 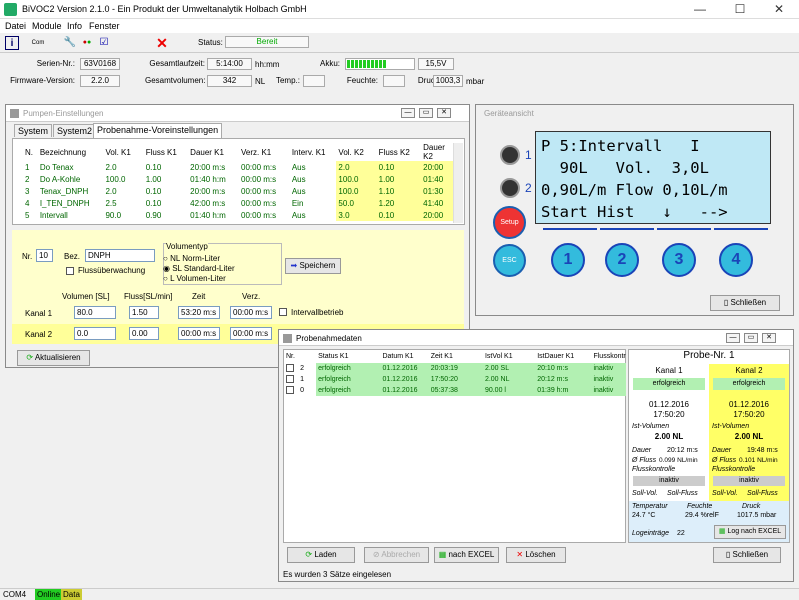 I want to click on wrench-icon: 🔧, so click(x=70, y=43).